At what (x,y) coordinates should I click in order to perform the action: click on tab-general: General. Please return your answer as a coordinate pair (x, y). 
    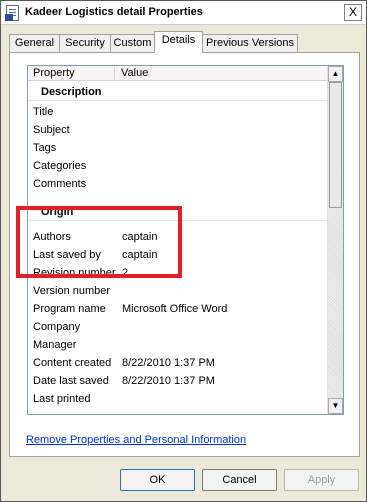
    Looking at the image, I should click on (34, 43).